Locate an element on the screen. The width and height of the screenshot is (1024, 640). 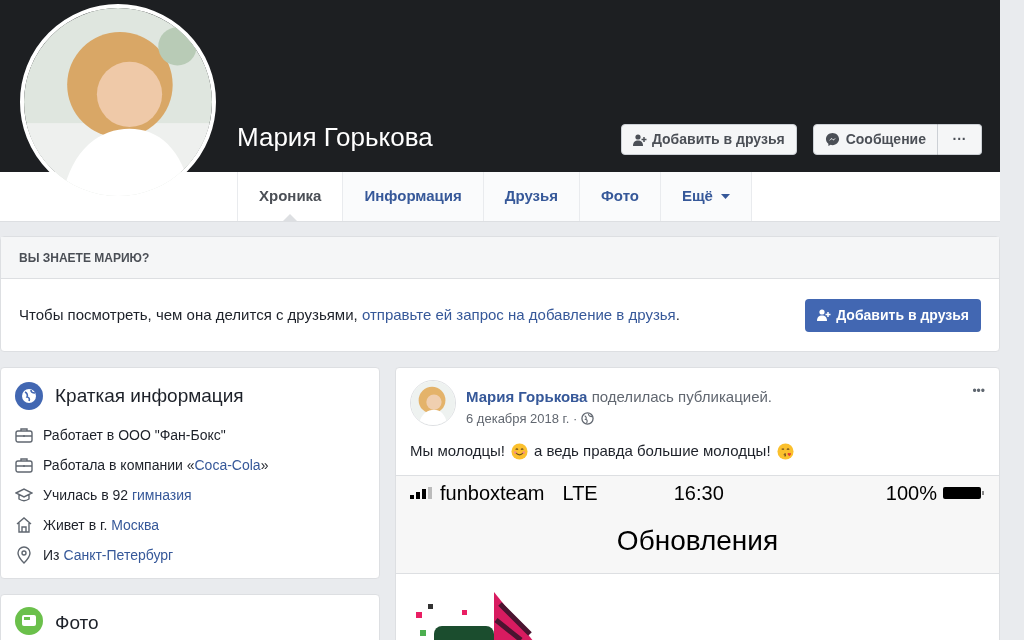
intro-item-text: Работала в компании «Coca-Cola» is located at coordinates (156, 465).